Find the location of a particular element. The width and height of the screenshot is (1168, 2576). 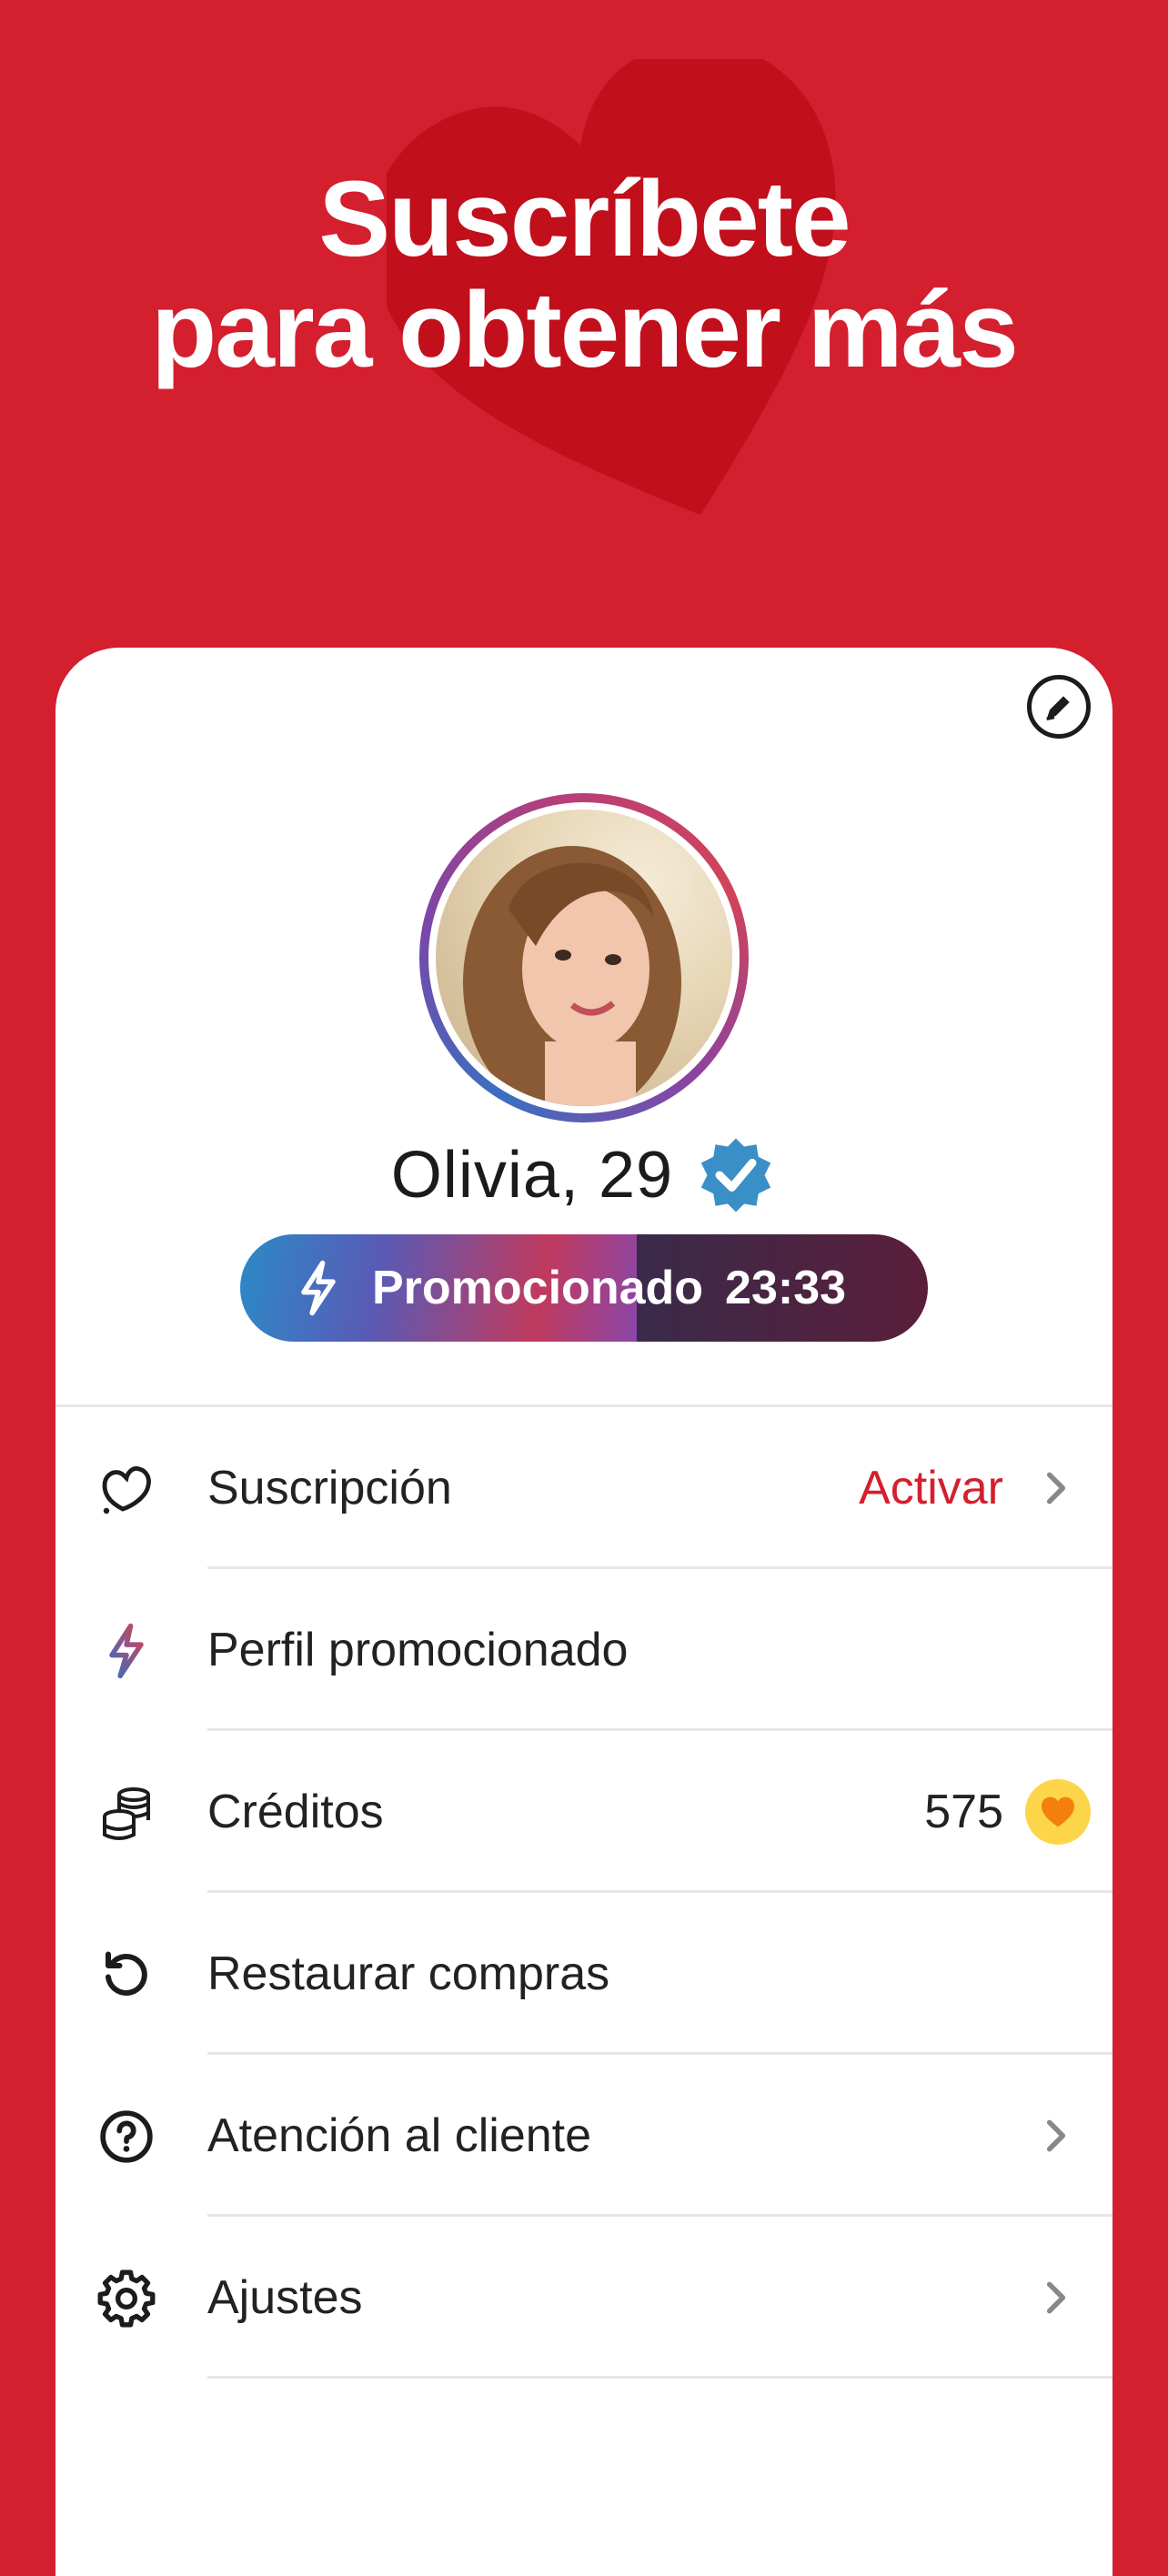

coins-stack-icon is located at coordinates (127, 1813).